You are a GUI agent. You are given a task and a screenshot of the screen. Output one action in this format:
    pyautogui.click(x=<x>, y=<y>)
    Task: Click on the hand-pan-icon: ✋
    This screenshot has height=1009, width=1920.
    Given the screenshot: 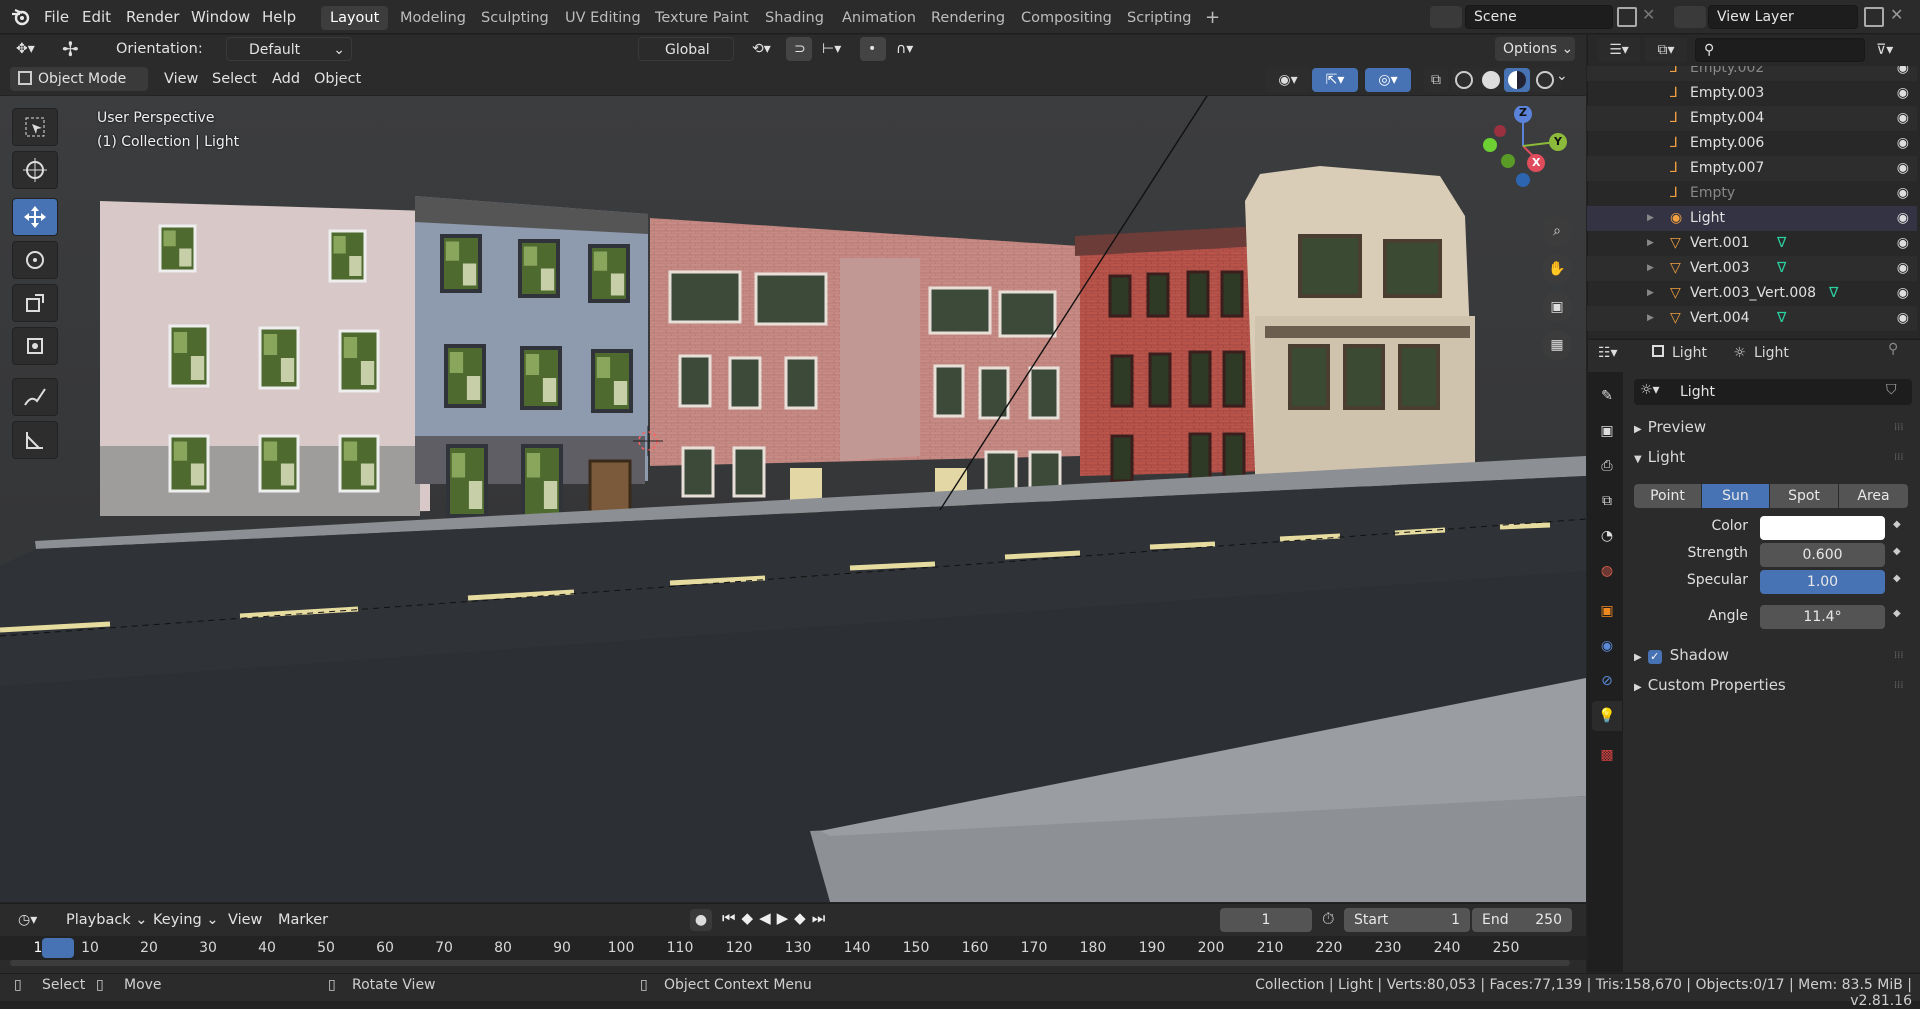 What is the action you would take?
    pyautogui.click(x=1557, y=269)
    